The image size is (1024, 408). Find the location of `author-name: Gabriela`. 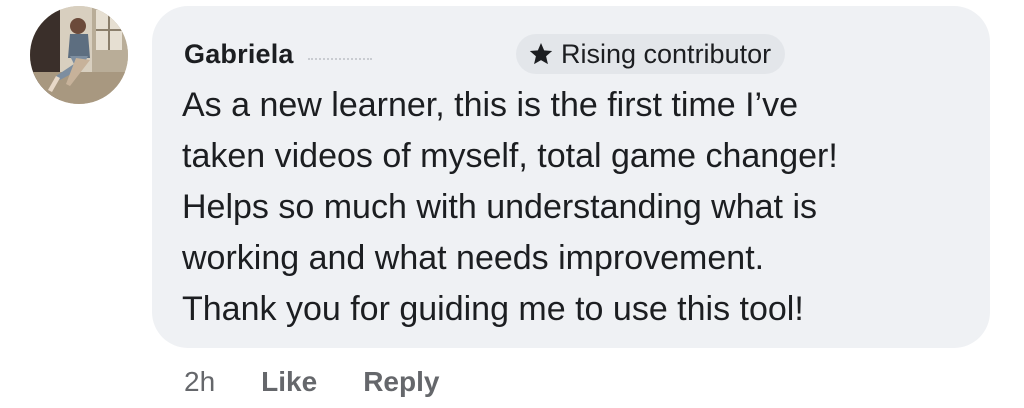

author-name: Gabriela is located at coordinates (239, 54).